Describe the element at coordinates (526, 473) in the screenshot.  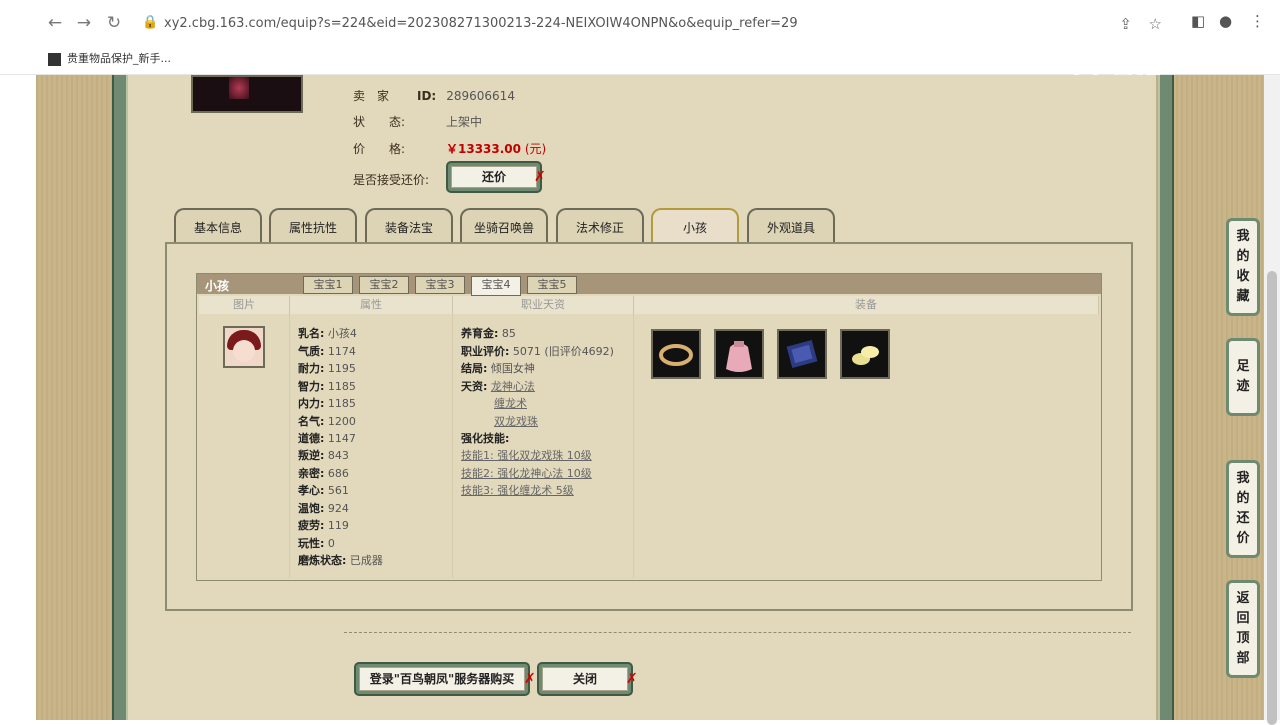
I see `skill-link: 技能2: 强化龙神心法 10级` at that location.